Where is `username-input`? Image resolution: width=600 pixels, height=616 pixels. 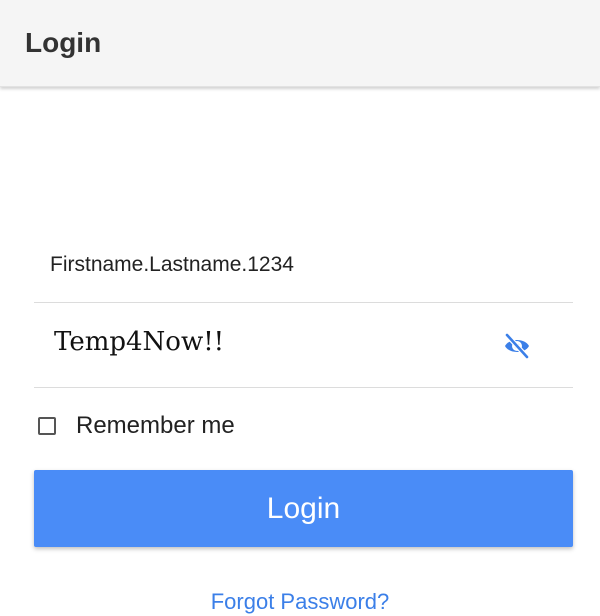
username-input is located at coordinates (300, 265).